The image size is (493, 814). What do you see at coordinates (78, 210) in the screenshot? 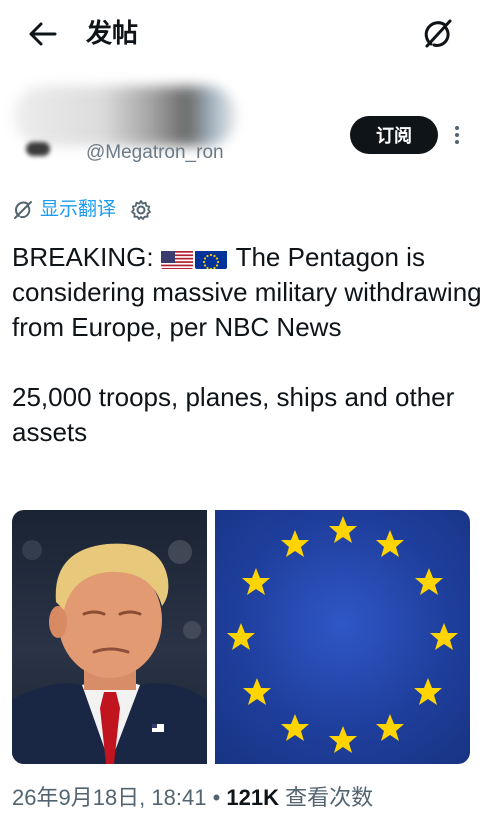
I see `show-translation-link: 显示翻译` at bounding box center [78, 210].